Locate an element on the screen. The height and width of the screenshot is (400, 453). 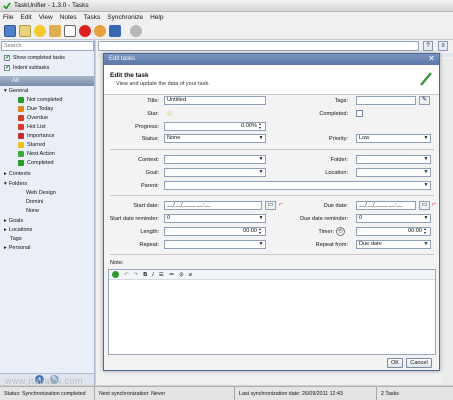
tree-folder-web-design: Web Design is located at coordinates (47, 193).